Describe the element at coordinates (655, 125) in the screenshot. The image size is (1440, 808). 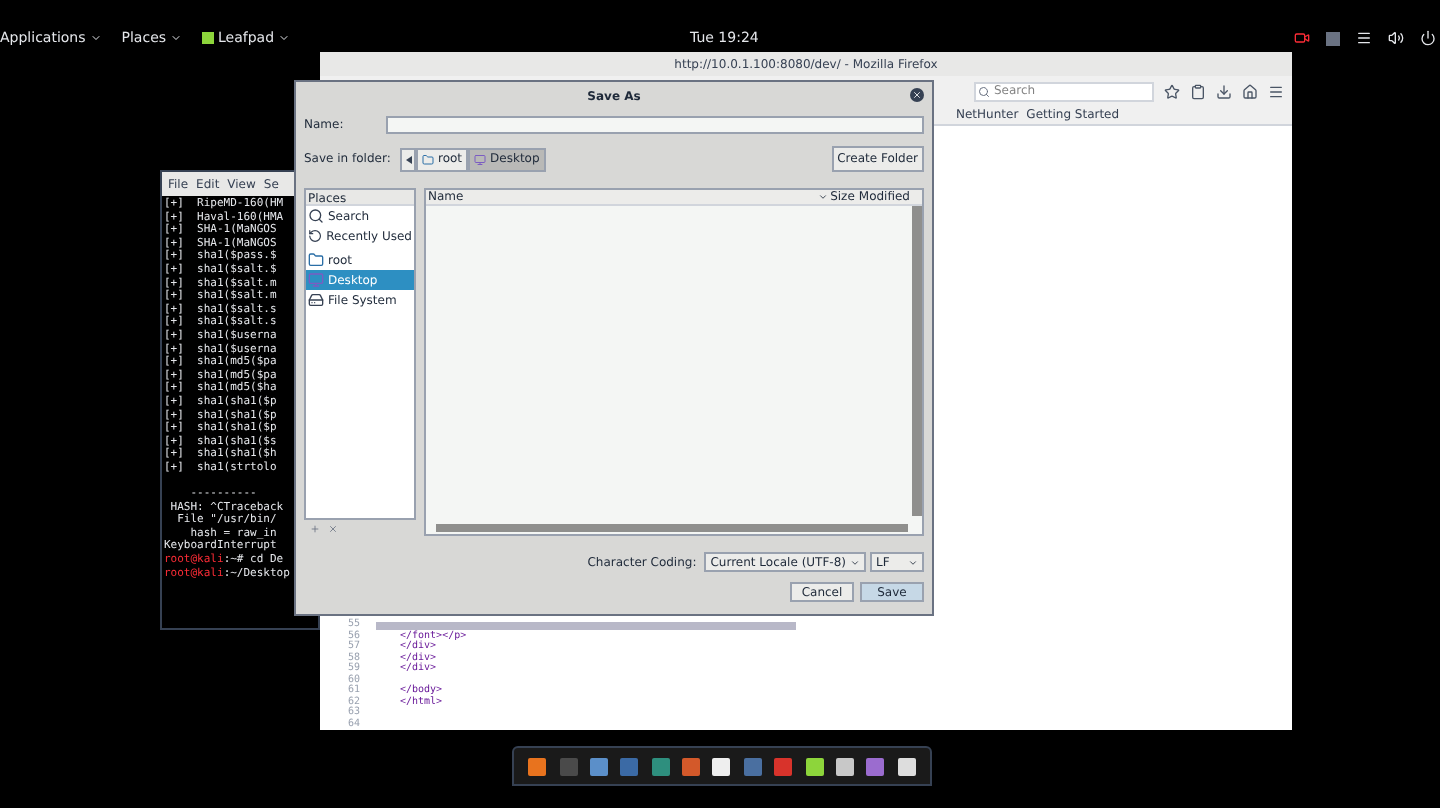
I see `name-input-field` at that location.